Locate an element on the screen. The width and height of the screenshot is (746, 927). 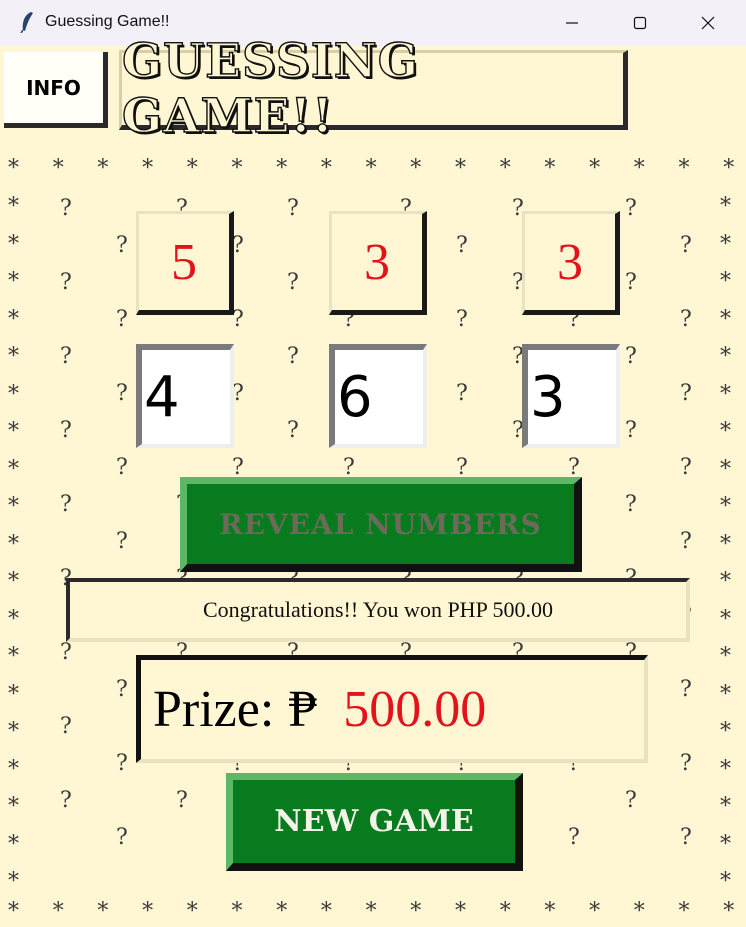
maximize-icon is located at coordinates (640, 23).